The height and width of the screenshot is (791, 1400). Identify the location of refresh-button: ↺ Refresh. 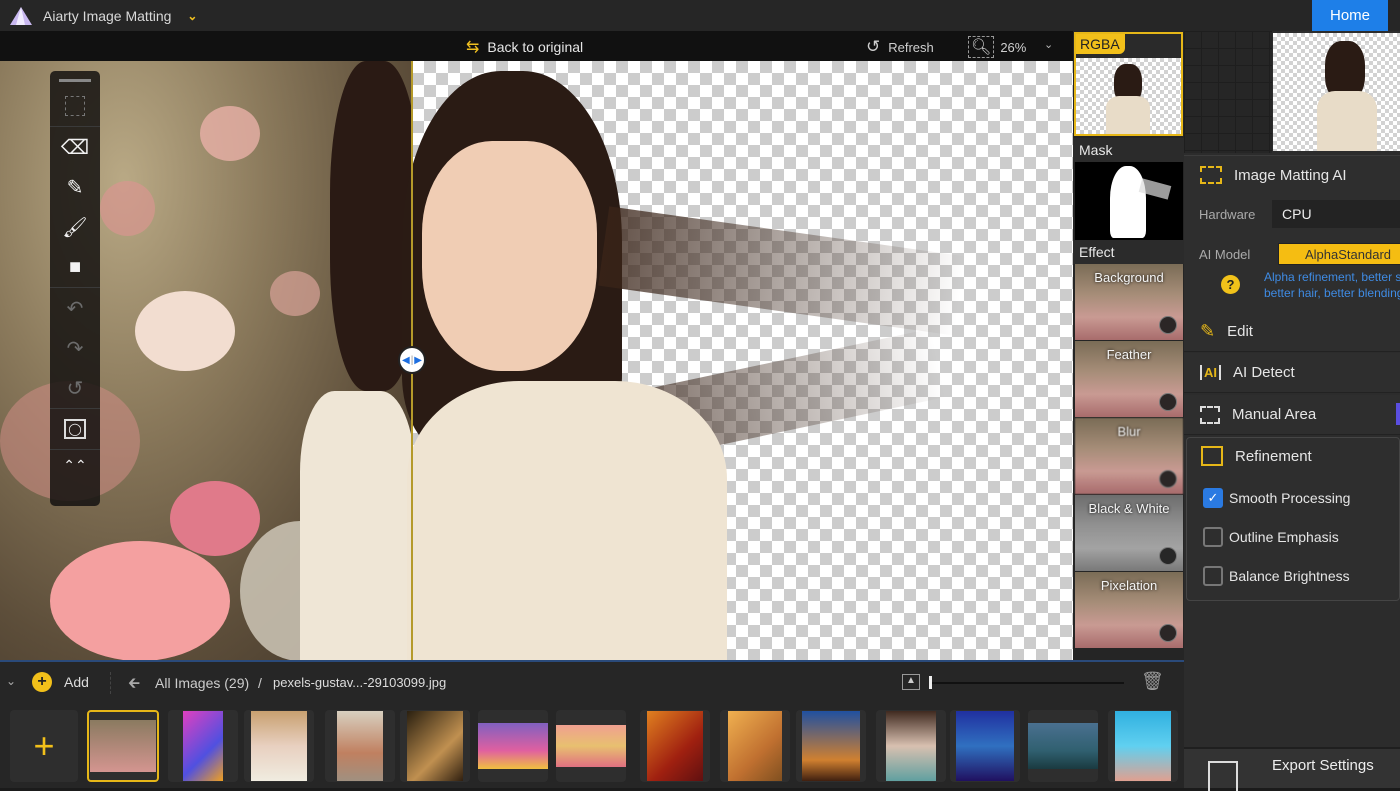
(900, 47).